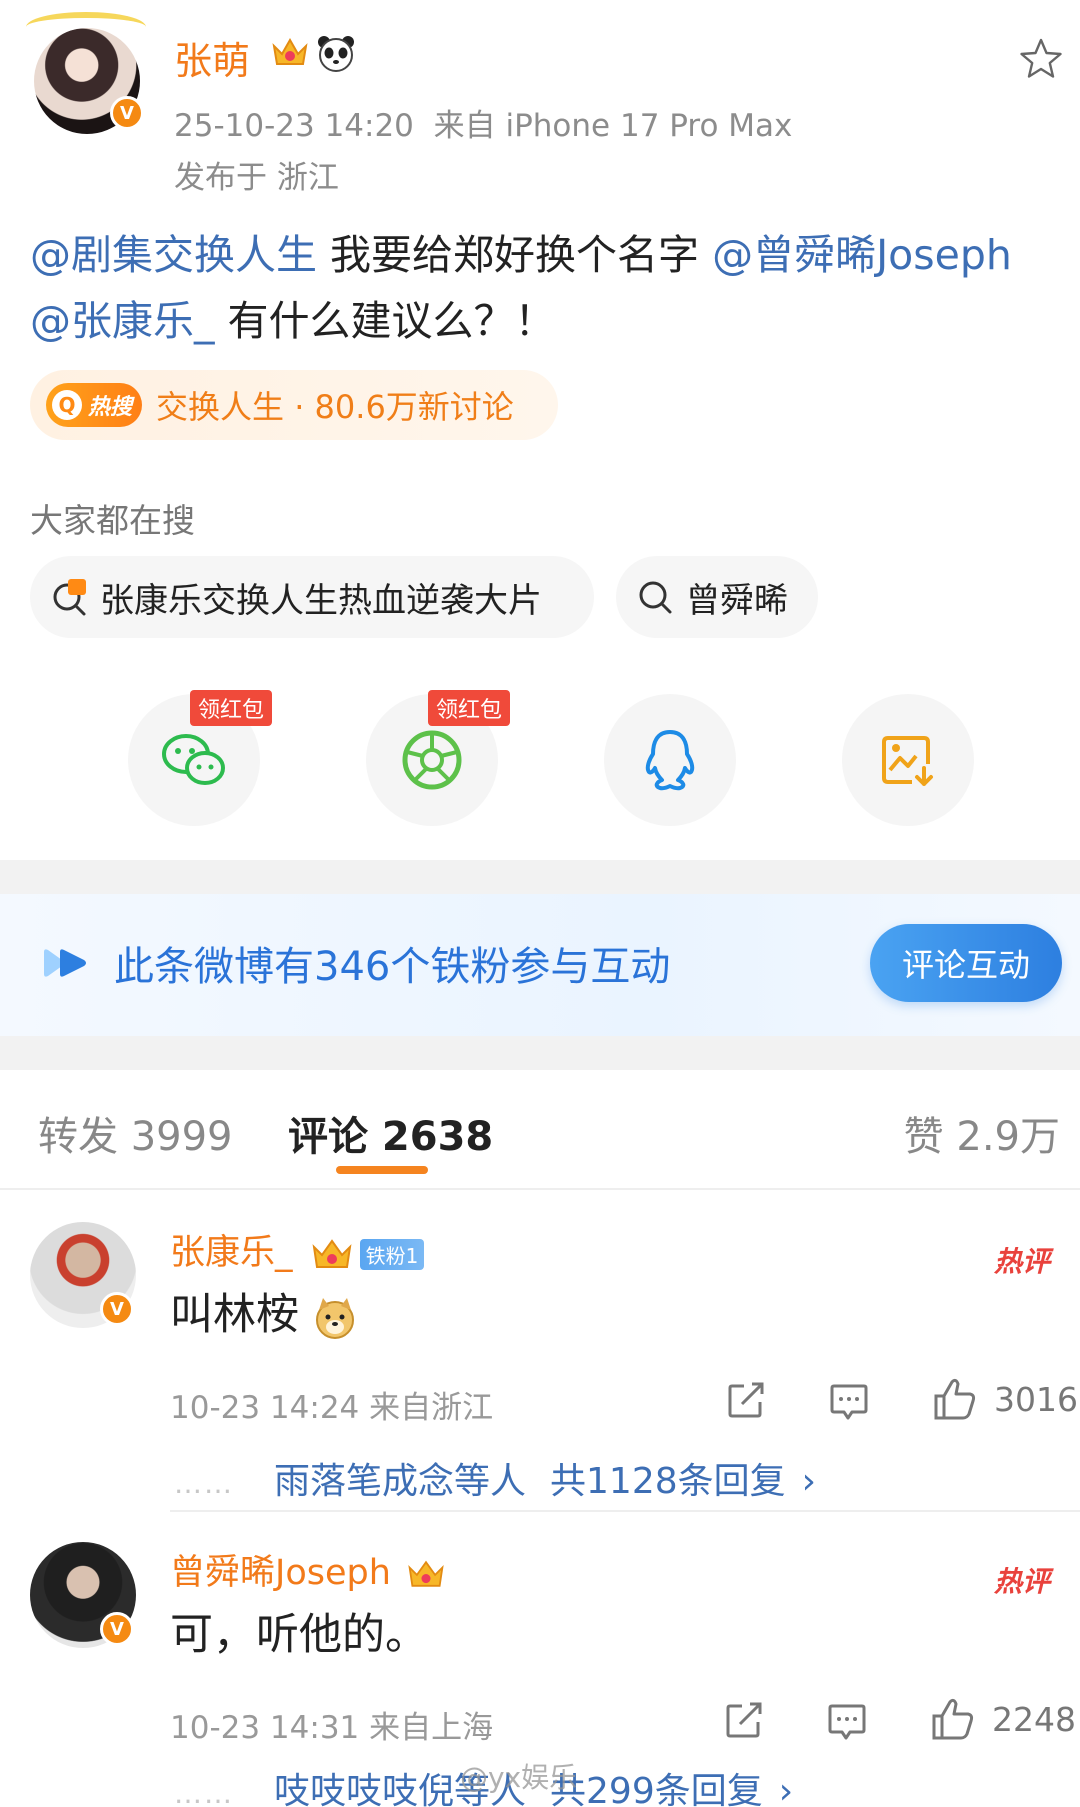 This screenshot has width=1080, height=1807. What do you see at coordinates (1036, 1399) in the screenshot?
I see `like-count: 3016` at bounding box center [1036, 1399].